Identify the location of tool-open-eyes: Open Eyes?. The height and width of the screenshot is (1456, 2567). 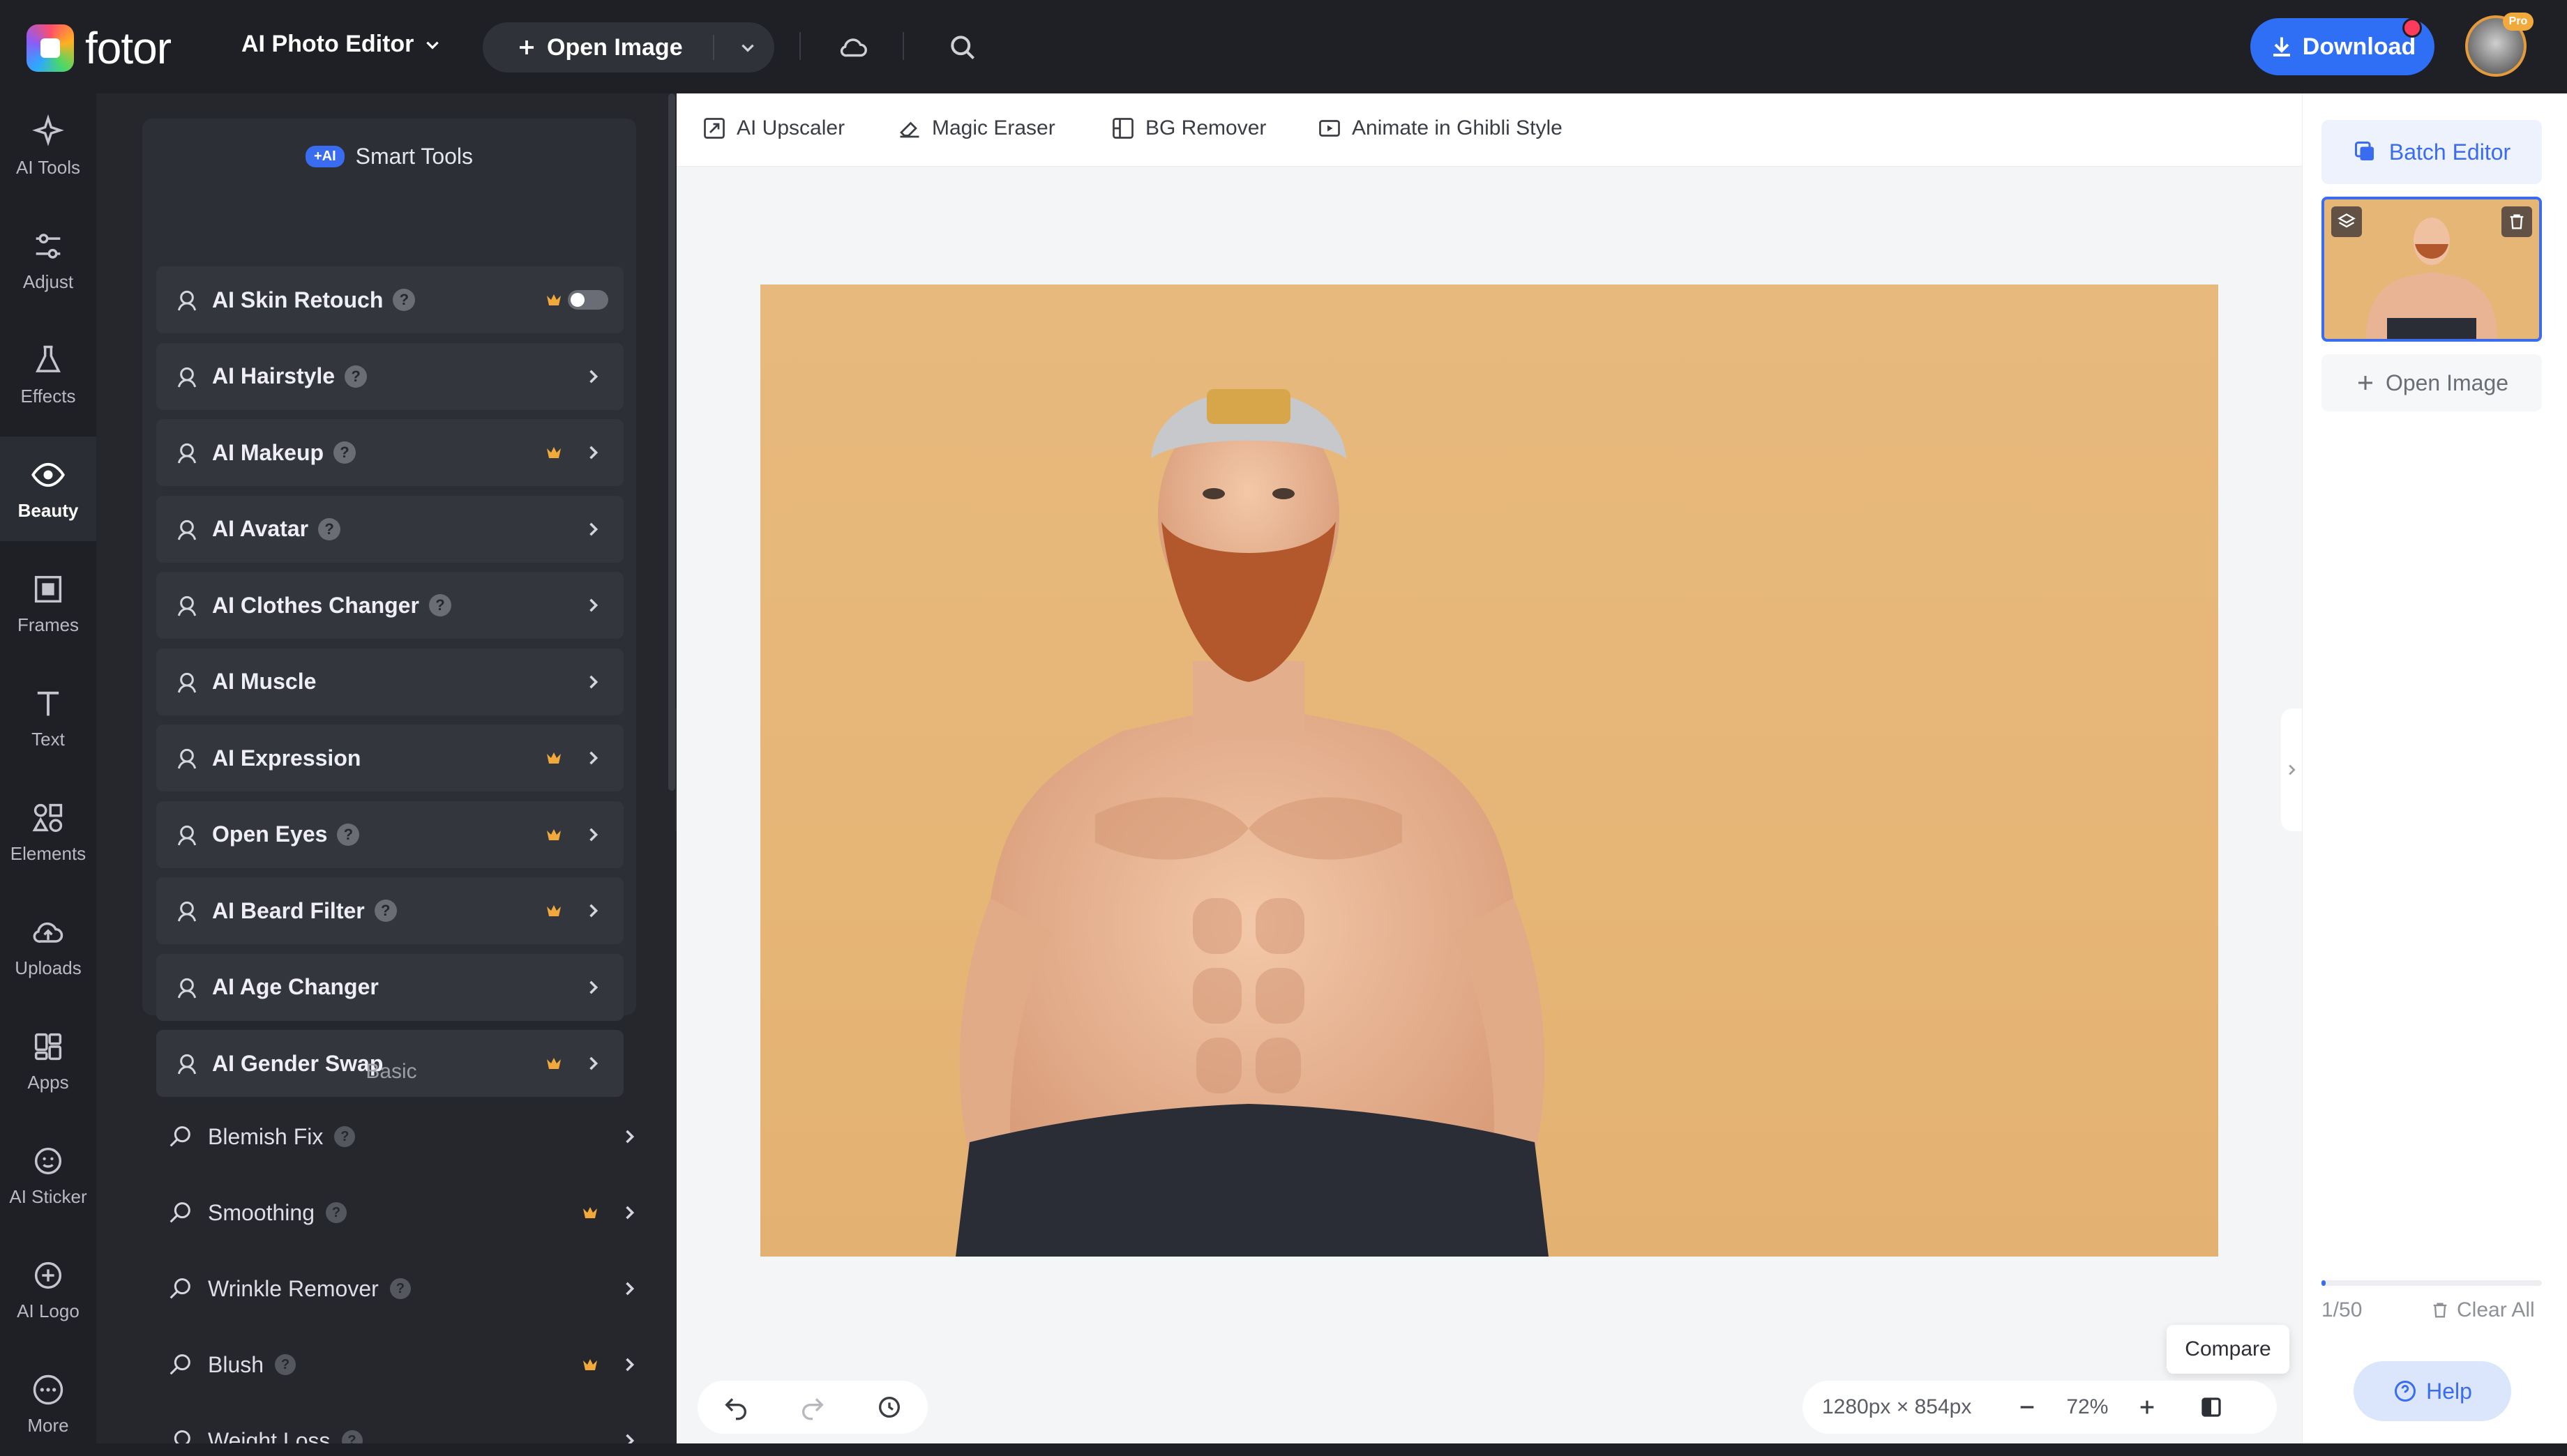
(390, 835).